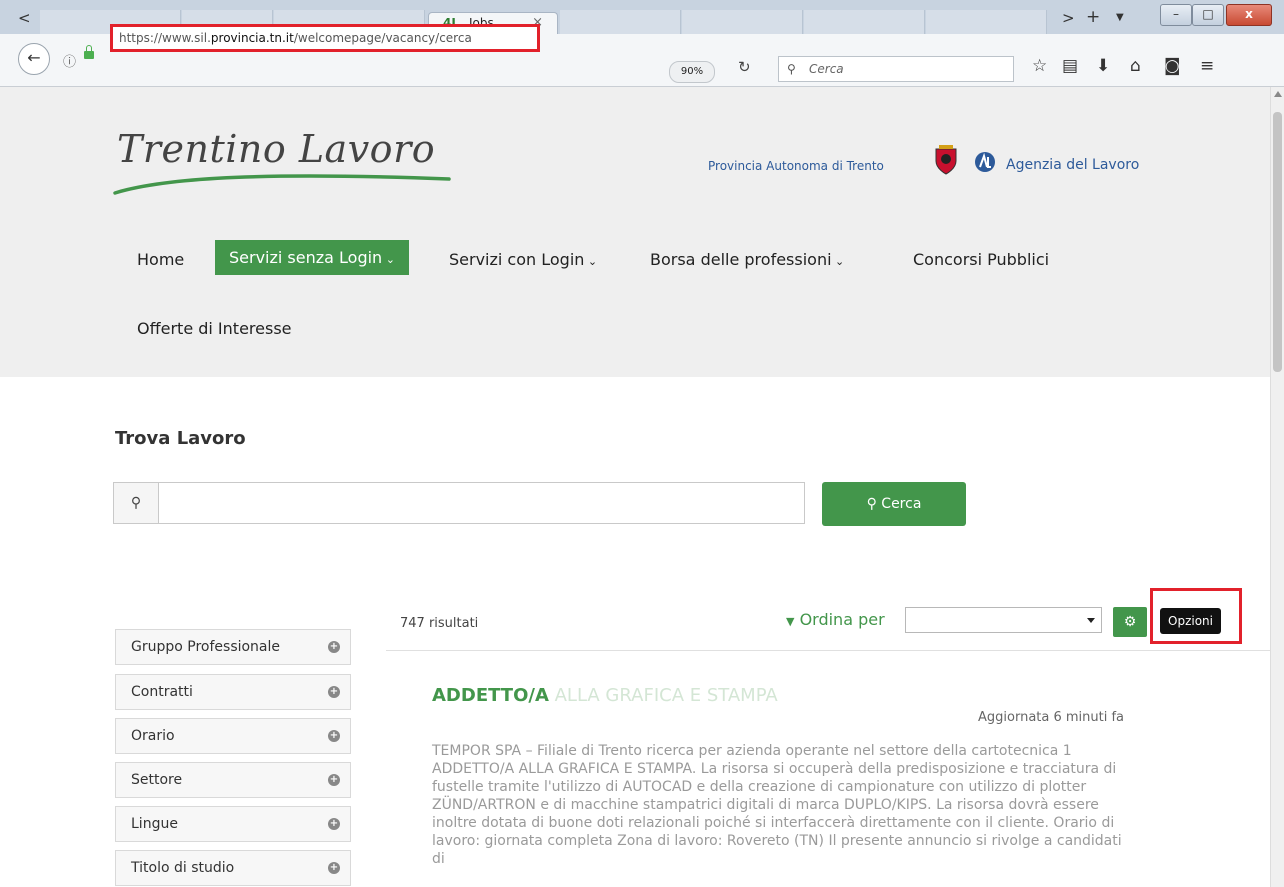 The image size is (1284, 887). Describe the element at coordinates (517, 259) in the screenshot. I see `nav-servizi-con-login-label: Servizi con Login` at that location.